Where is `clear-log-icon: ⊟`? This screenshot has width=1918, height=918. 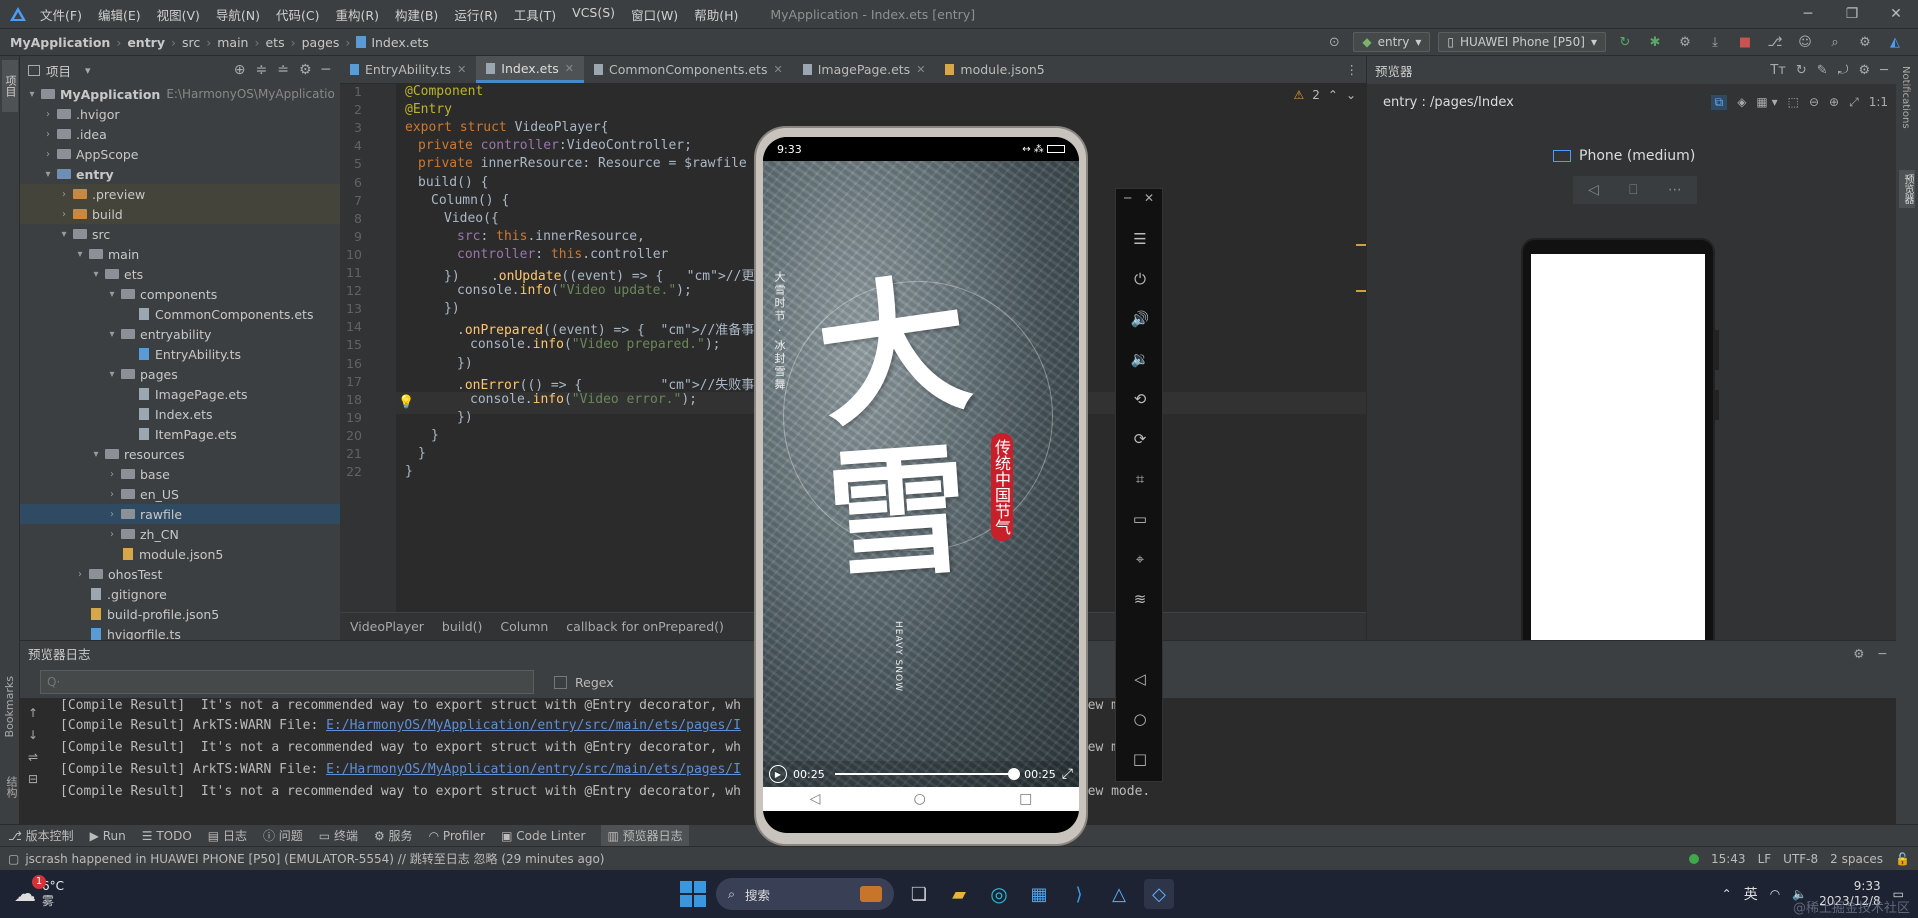
clear-log-icon: ⊟ is located at coordinates (33, 779).